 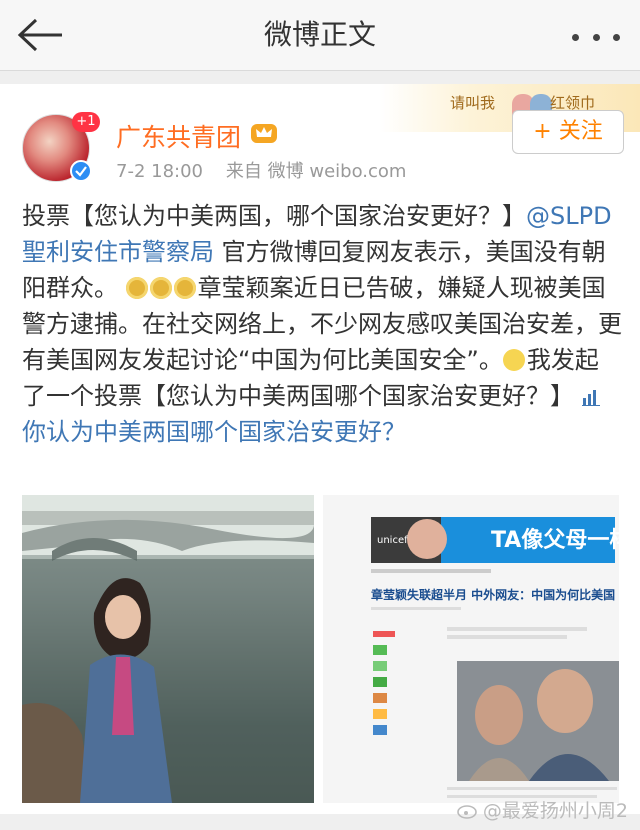 I want to click on news-banner-text: TA像父母一样, so click(x=555, y=540).